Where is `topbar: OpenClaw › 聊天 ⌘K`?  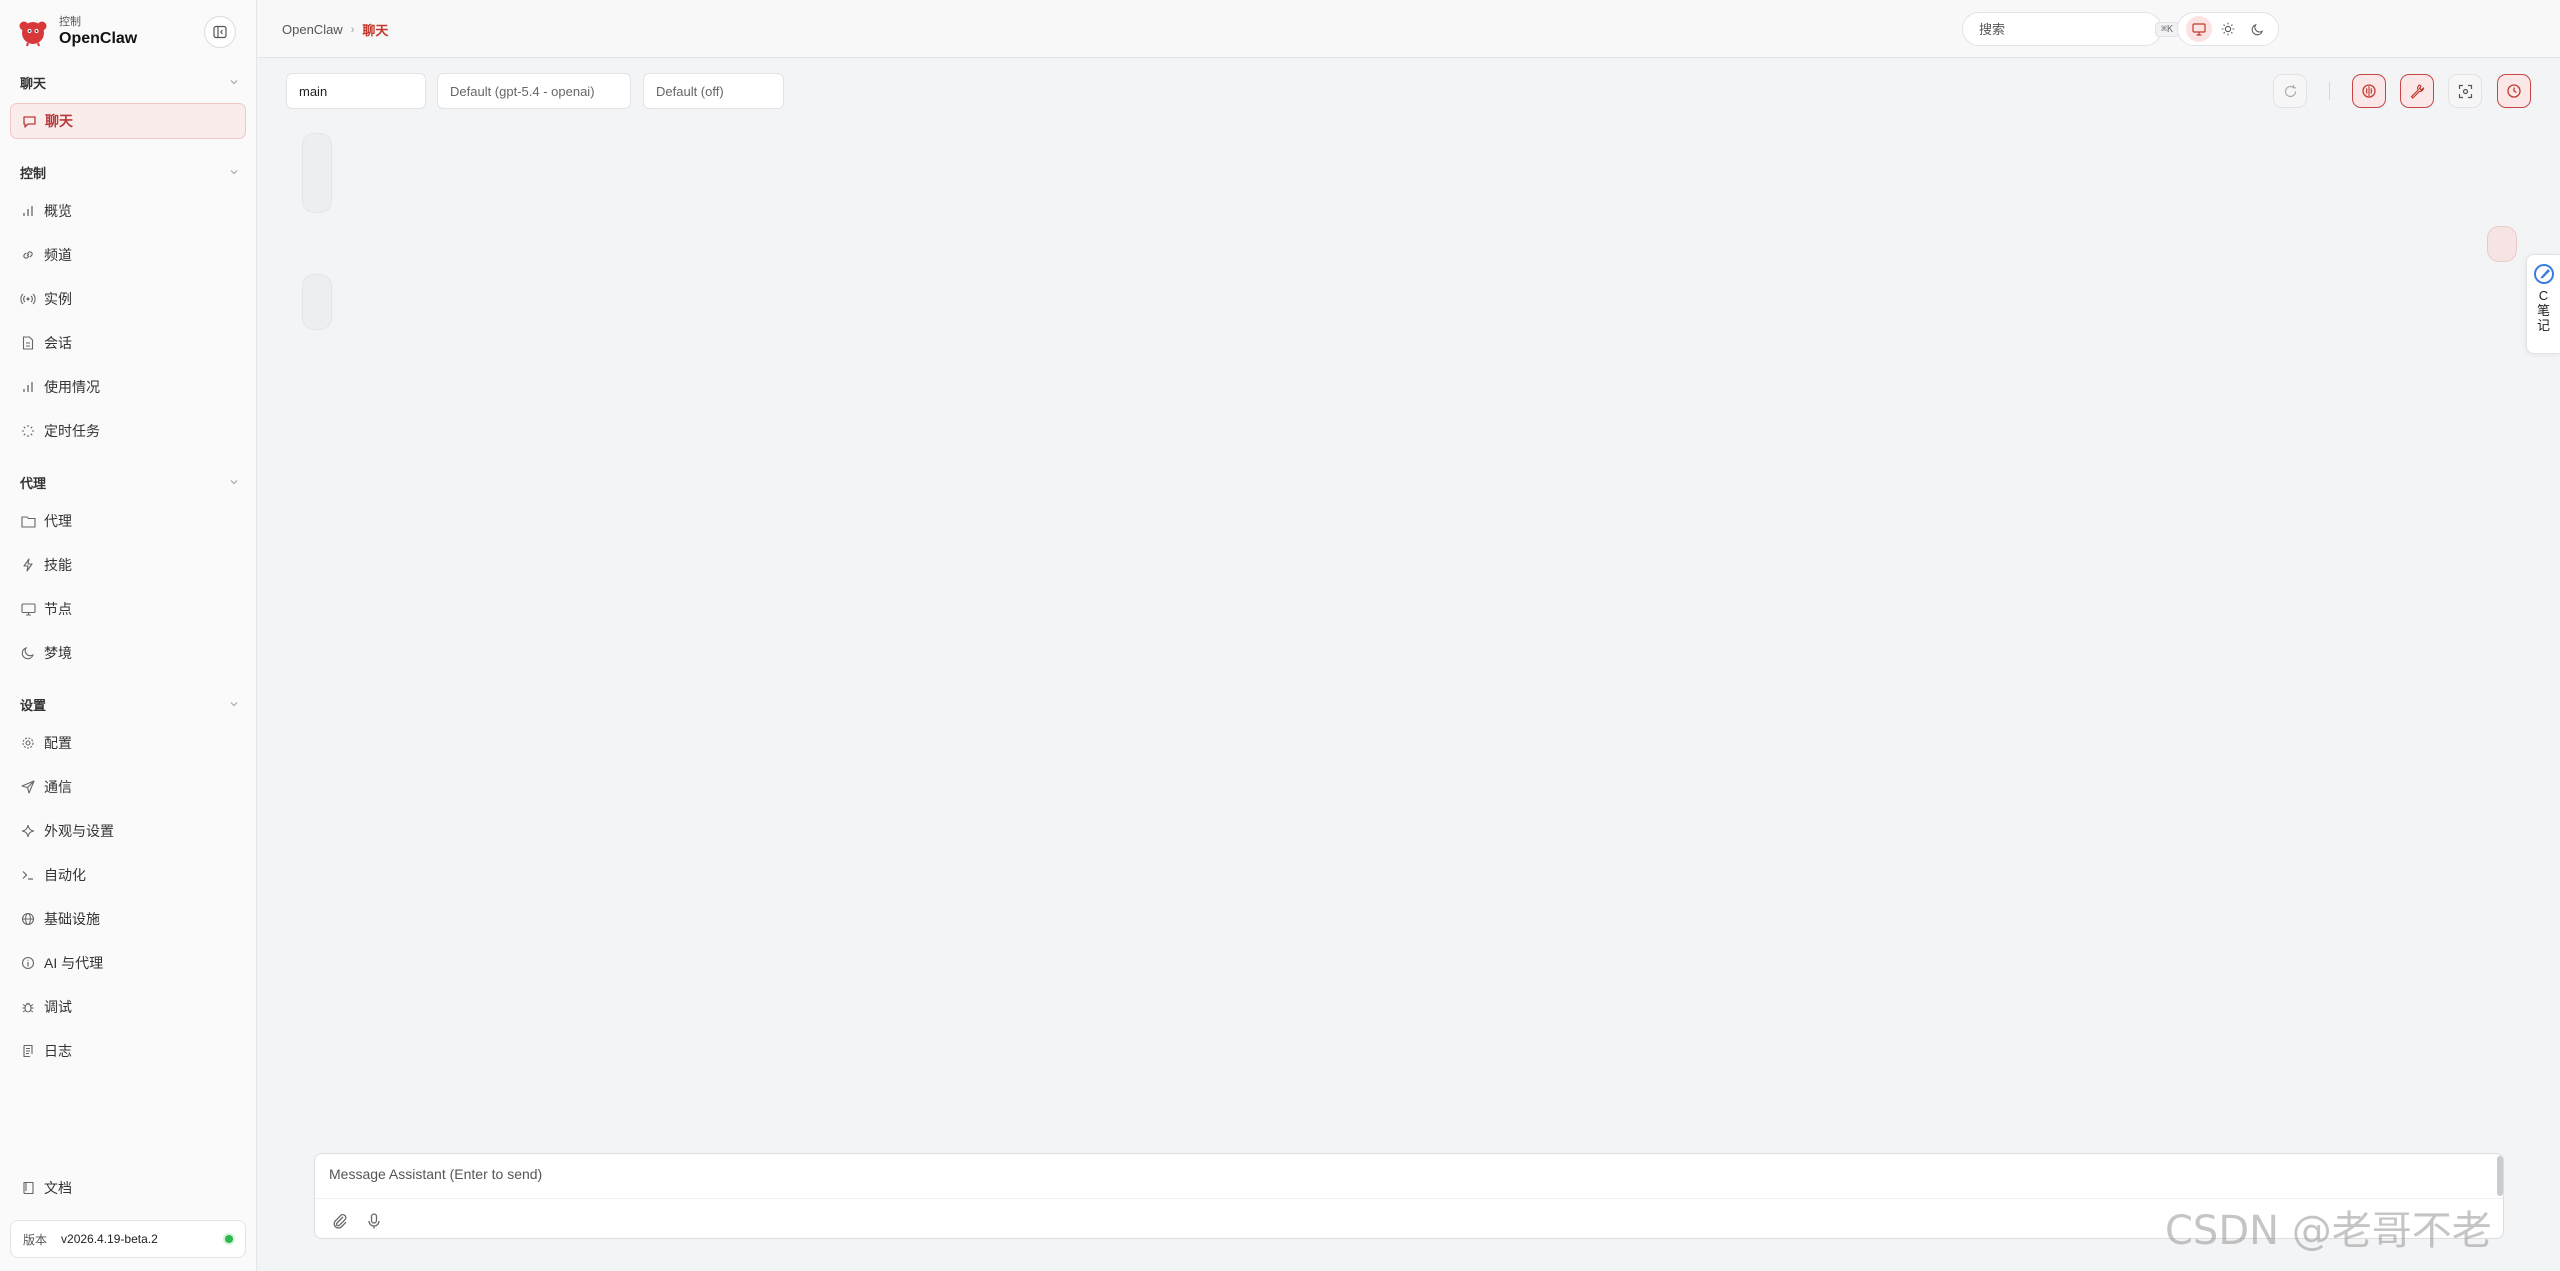
topbar: OpenClaw › 聊天 ⌘K is located at coordinates (1409, 29).